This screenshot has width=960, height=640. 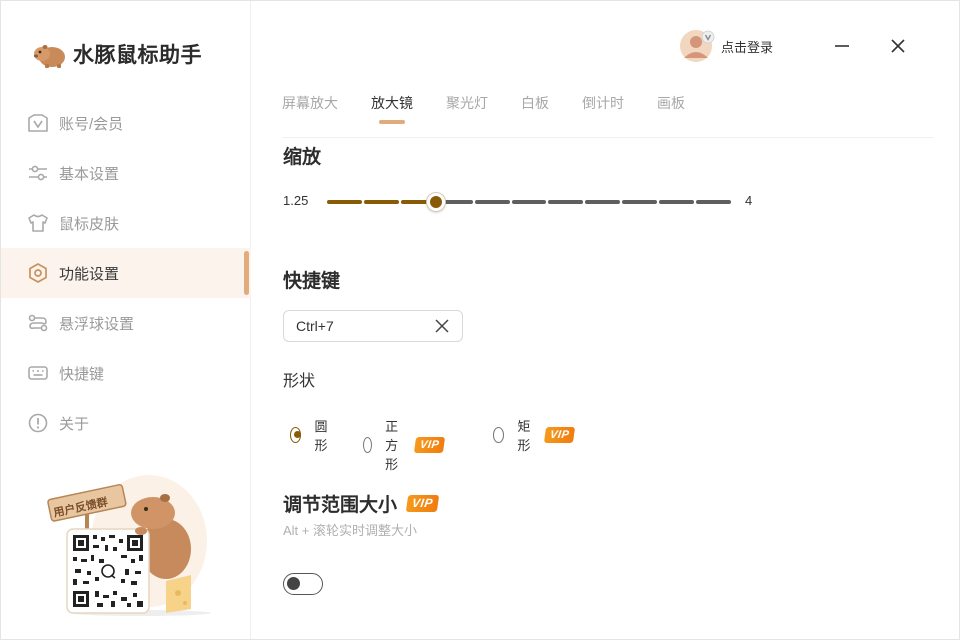 What do you see at coordinates (74, 424) in the screenshot?
I see `sidebar-item-label: 关于` at bounding box center [74, 424].